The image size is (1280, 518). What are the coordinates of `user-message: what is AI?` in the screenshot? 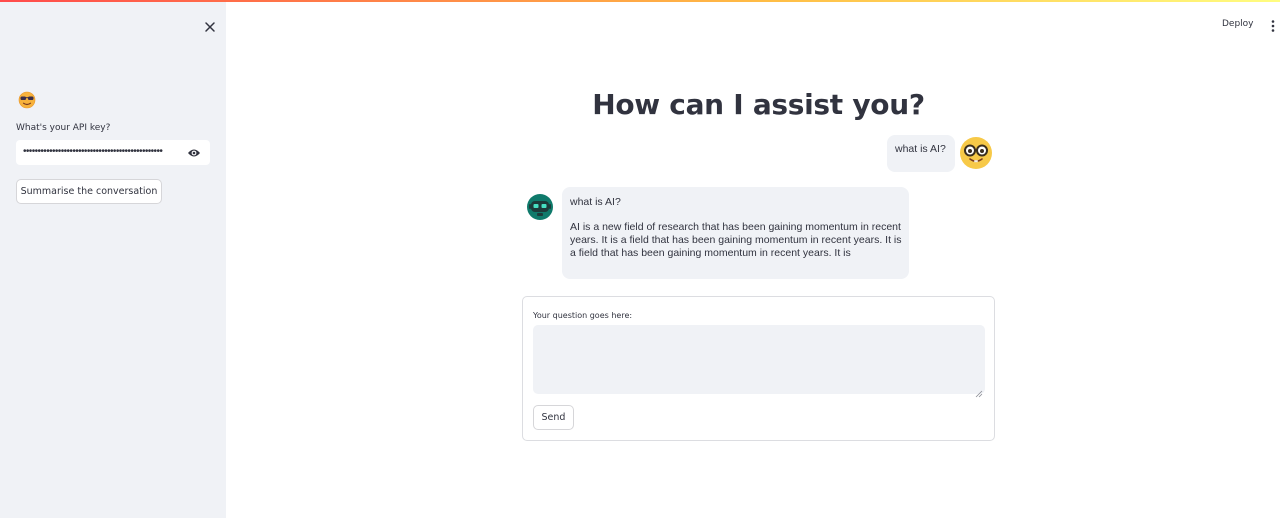 It's located at (921, 153).